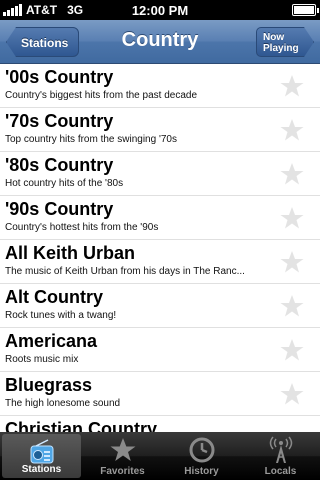 The height and width of the screenshot is (480, 320). What do you see at coordinates (280, 471) in the screenshot?
I see `tab-label: Locals` at bounding box center [280, 471].